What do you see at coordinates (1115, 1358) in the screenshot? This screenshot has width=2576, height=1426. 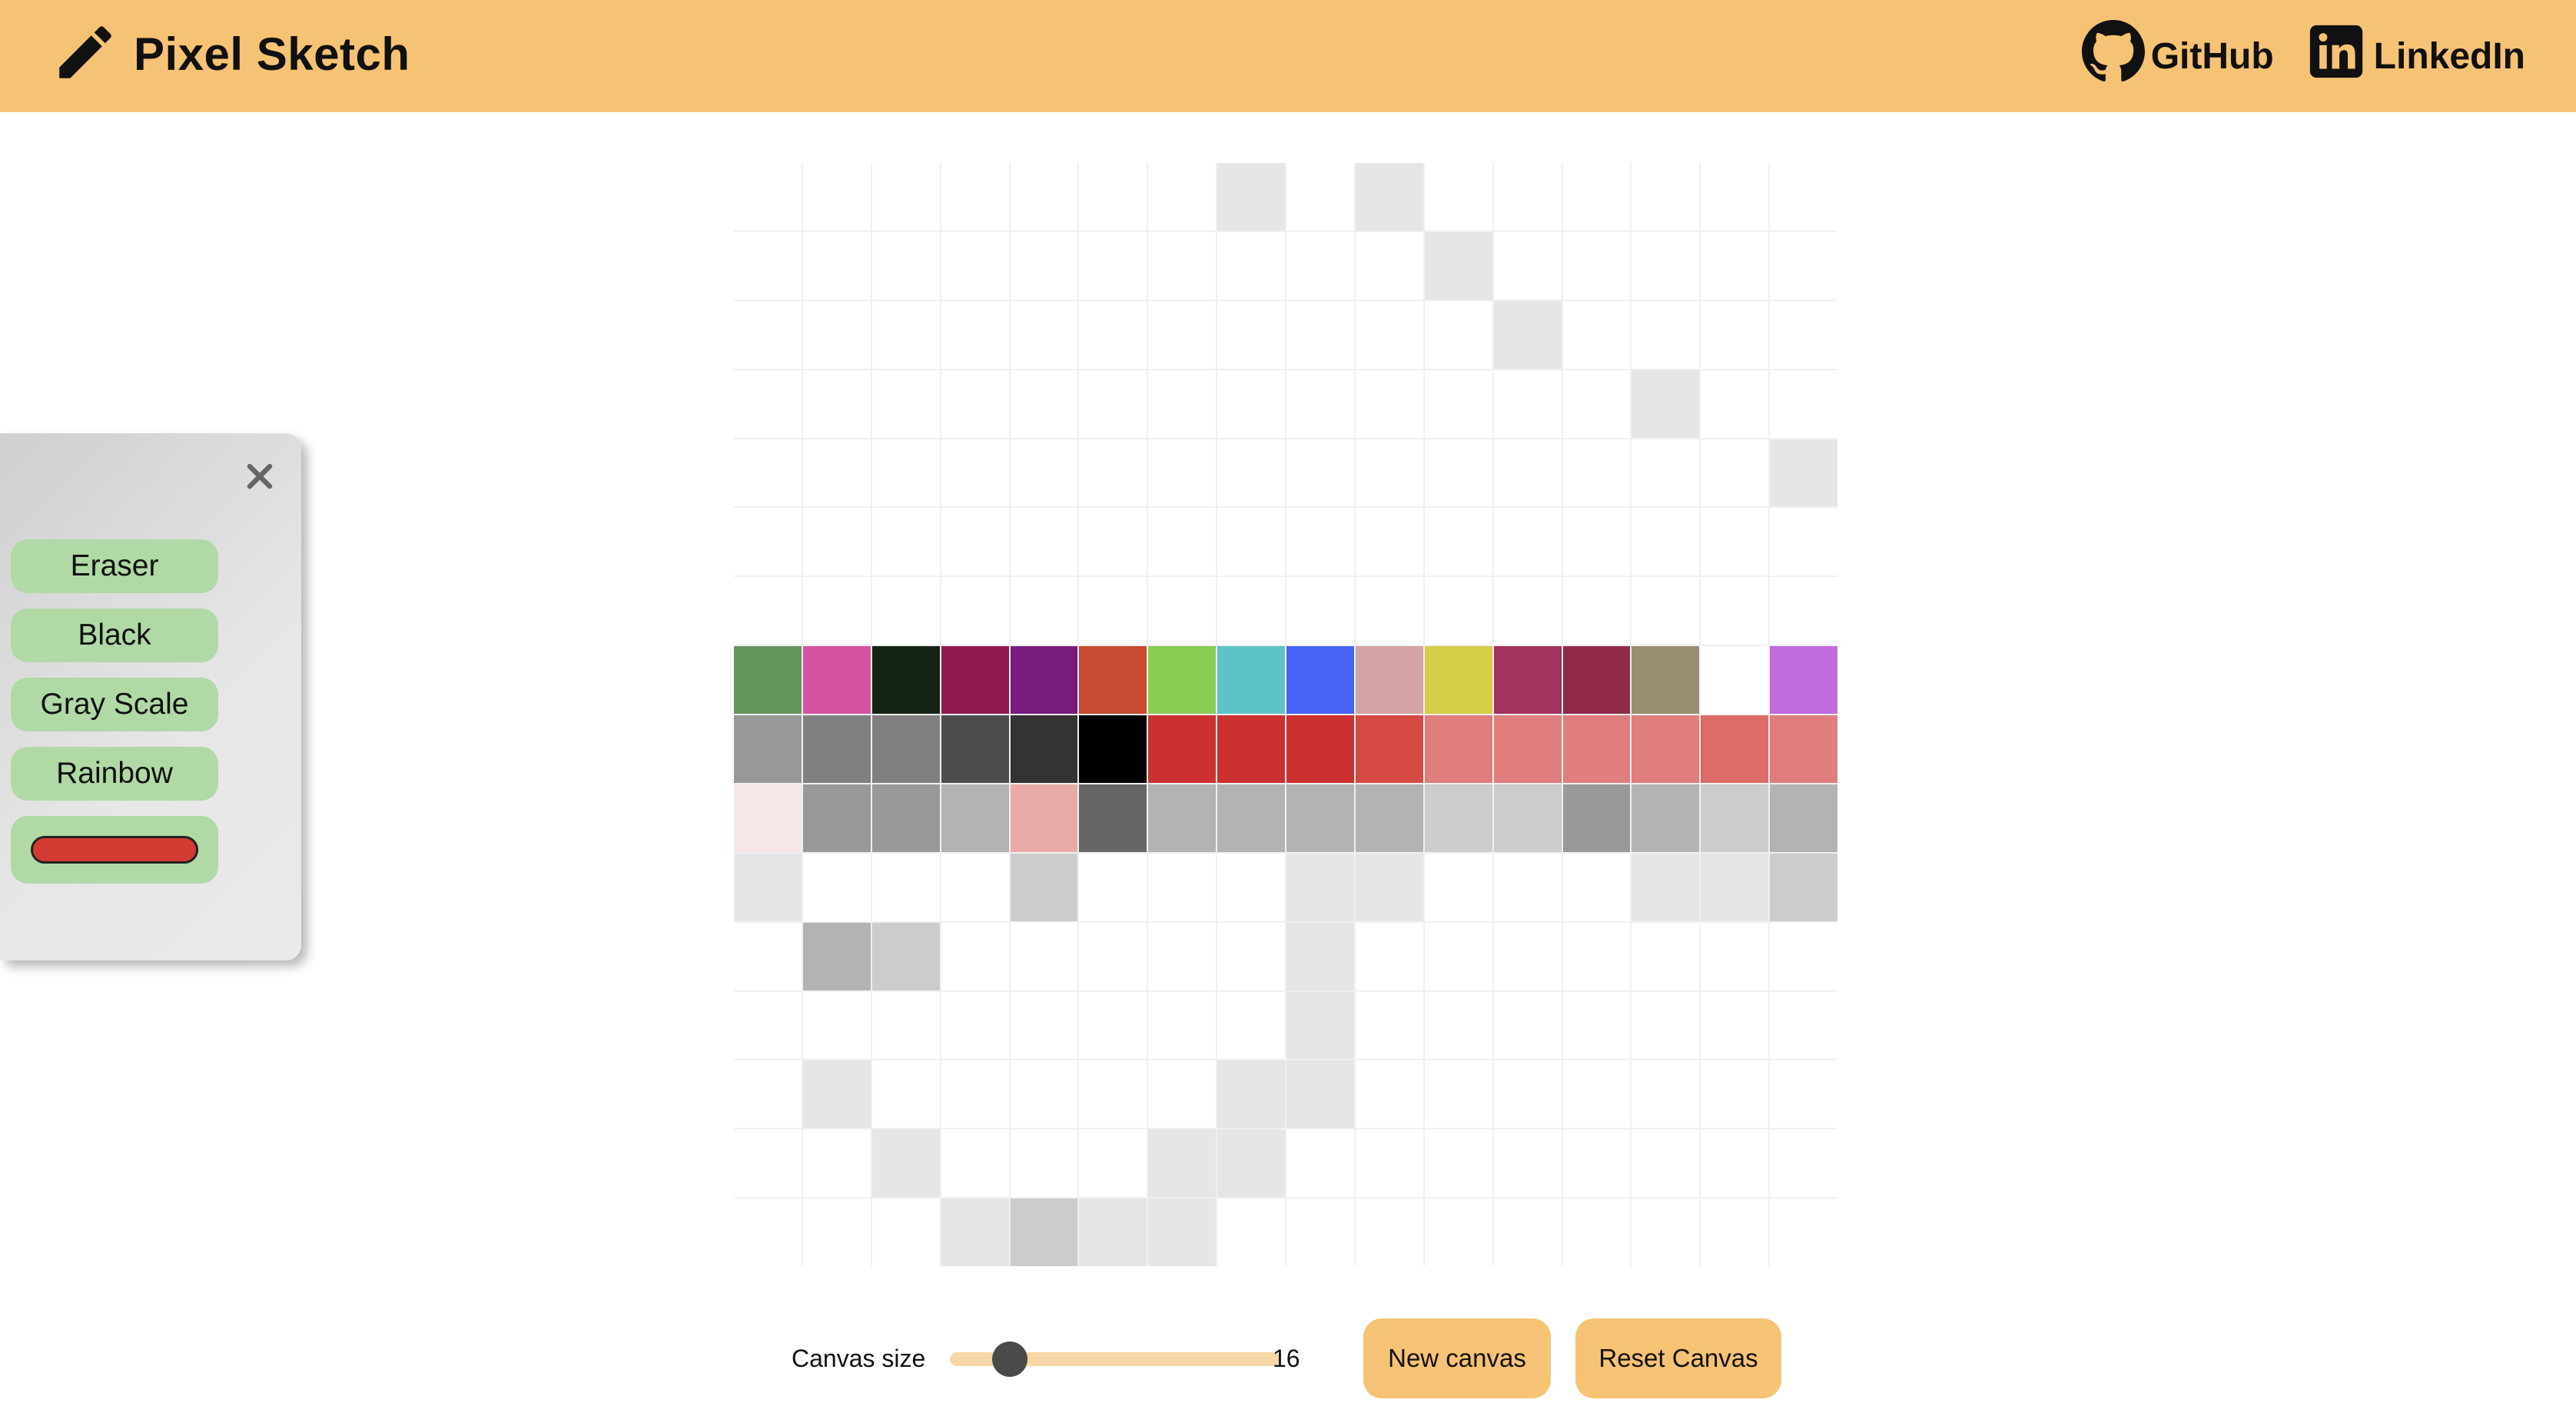 I see `canvas-size-slider` at bounding box center [1115, 1358].